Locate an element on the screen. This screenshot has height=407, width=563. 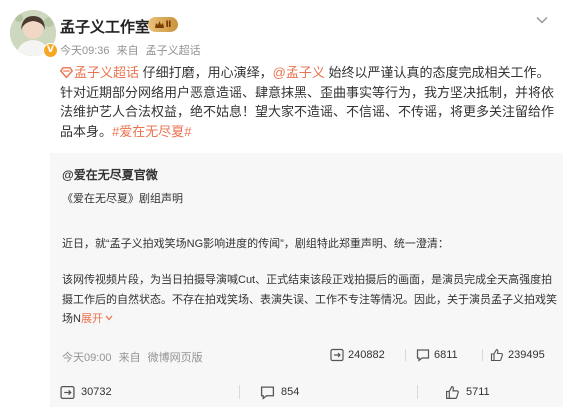
crown-icon is located at coordinates (159, 24).